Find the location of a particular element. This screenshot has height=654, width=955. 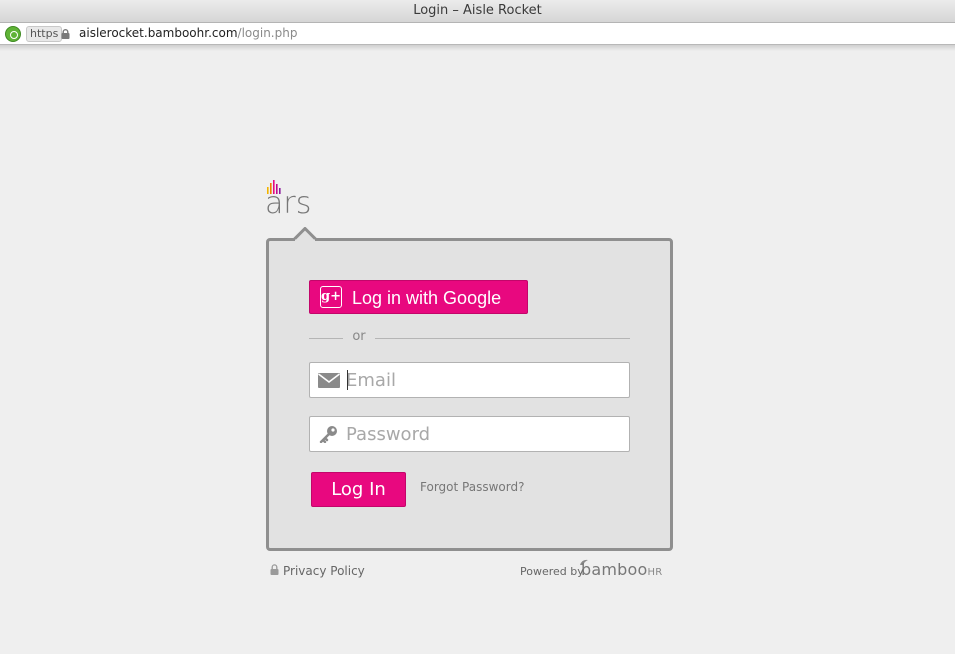

google-login-button: g+ Log in with Google is located at coordinates (418, 297).